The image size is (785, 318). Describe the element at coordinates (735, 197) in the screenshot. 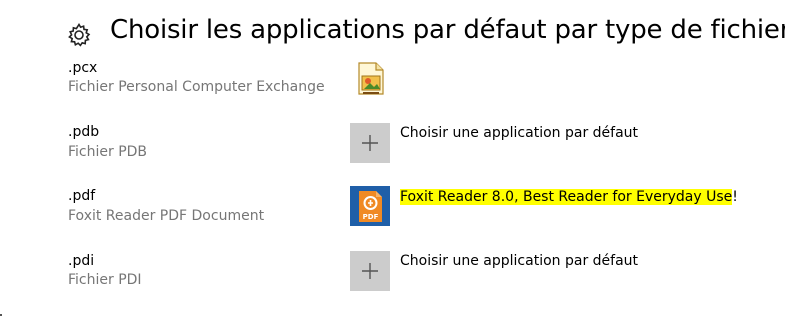

I see `app-name-suffix: !` at that location.